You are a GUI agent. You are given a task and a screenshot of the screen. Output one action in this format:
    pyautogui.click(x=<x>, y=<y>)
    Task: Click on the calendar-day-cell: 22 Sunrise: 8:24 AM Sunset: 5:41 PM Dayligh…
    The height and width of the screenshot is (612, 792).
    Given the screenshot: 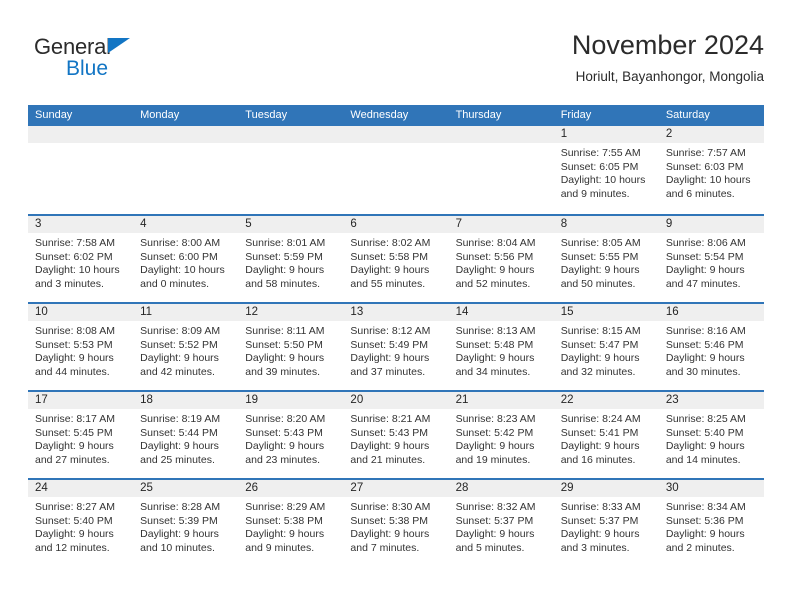 What is the action you would take?
    pyautogui.click(x=606, y=435)
    